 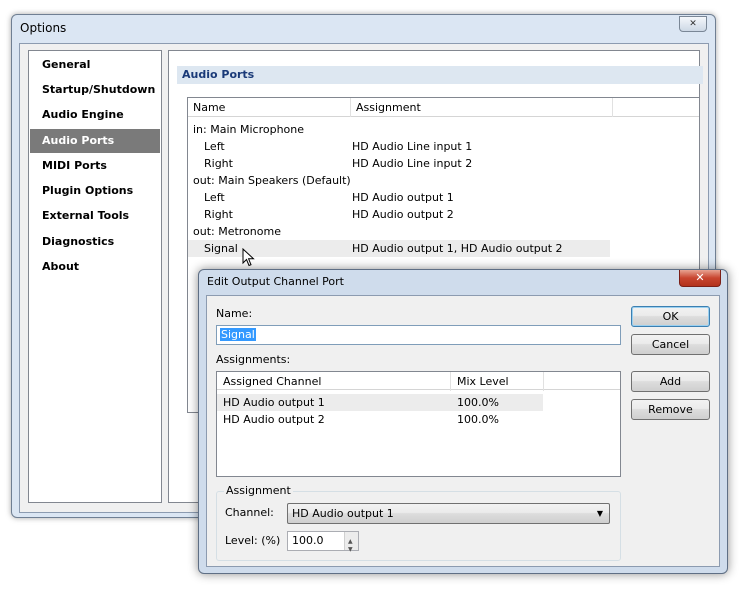 What do you see at coordinates (457, 248) in the screenshot?
I see `port-assignment: HD Audio output 1, HD Audio output 2` at bounding box center [457, 248].